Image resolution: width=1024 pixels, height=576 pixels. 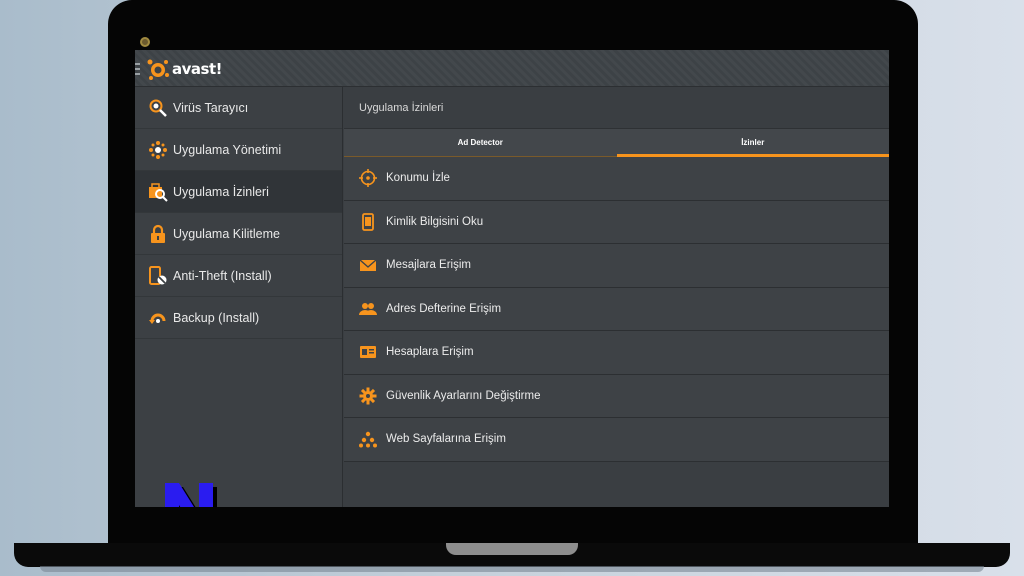 I want to click on webcam, so click(x=145, y=42).